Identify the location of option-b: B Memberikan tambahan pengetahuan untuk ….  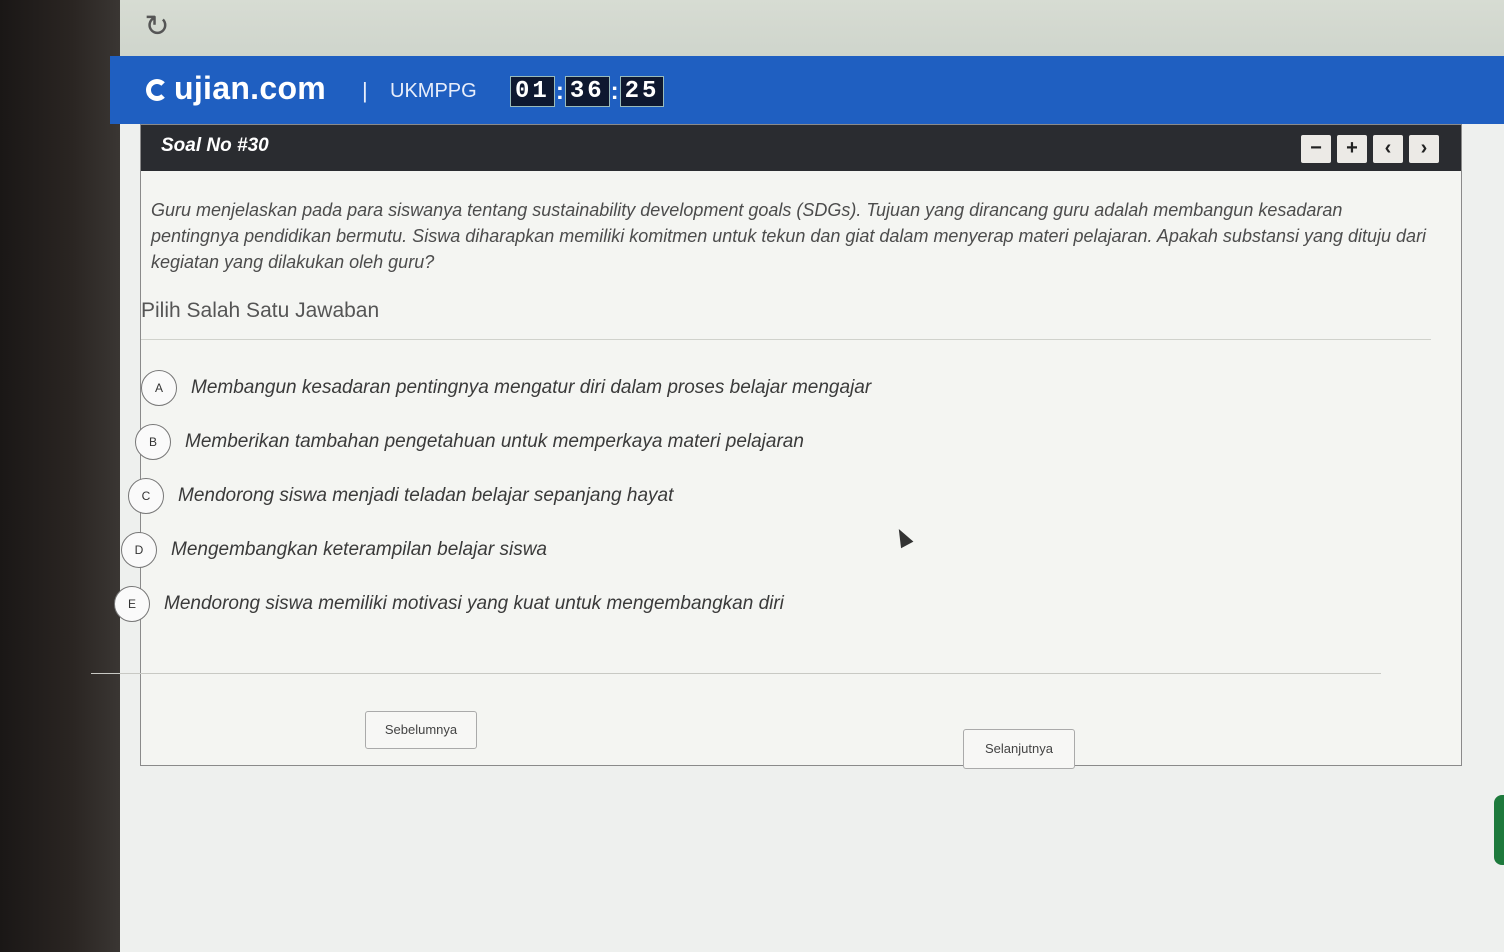
(503, 442).